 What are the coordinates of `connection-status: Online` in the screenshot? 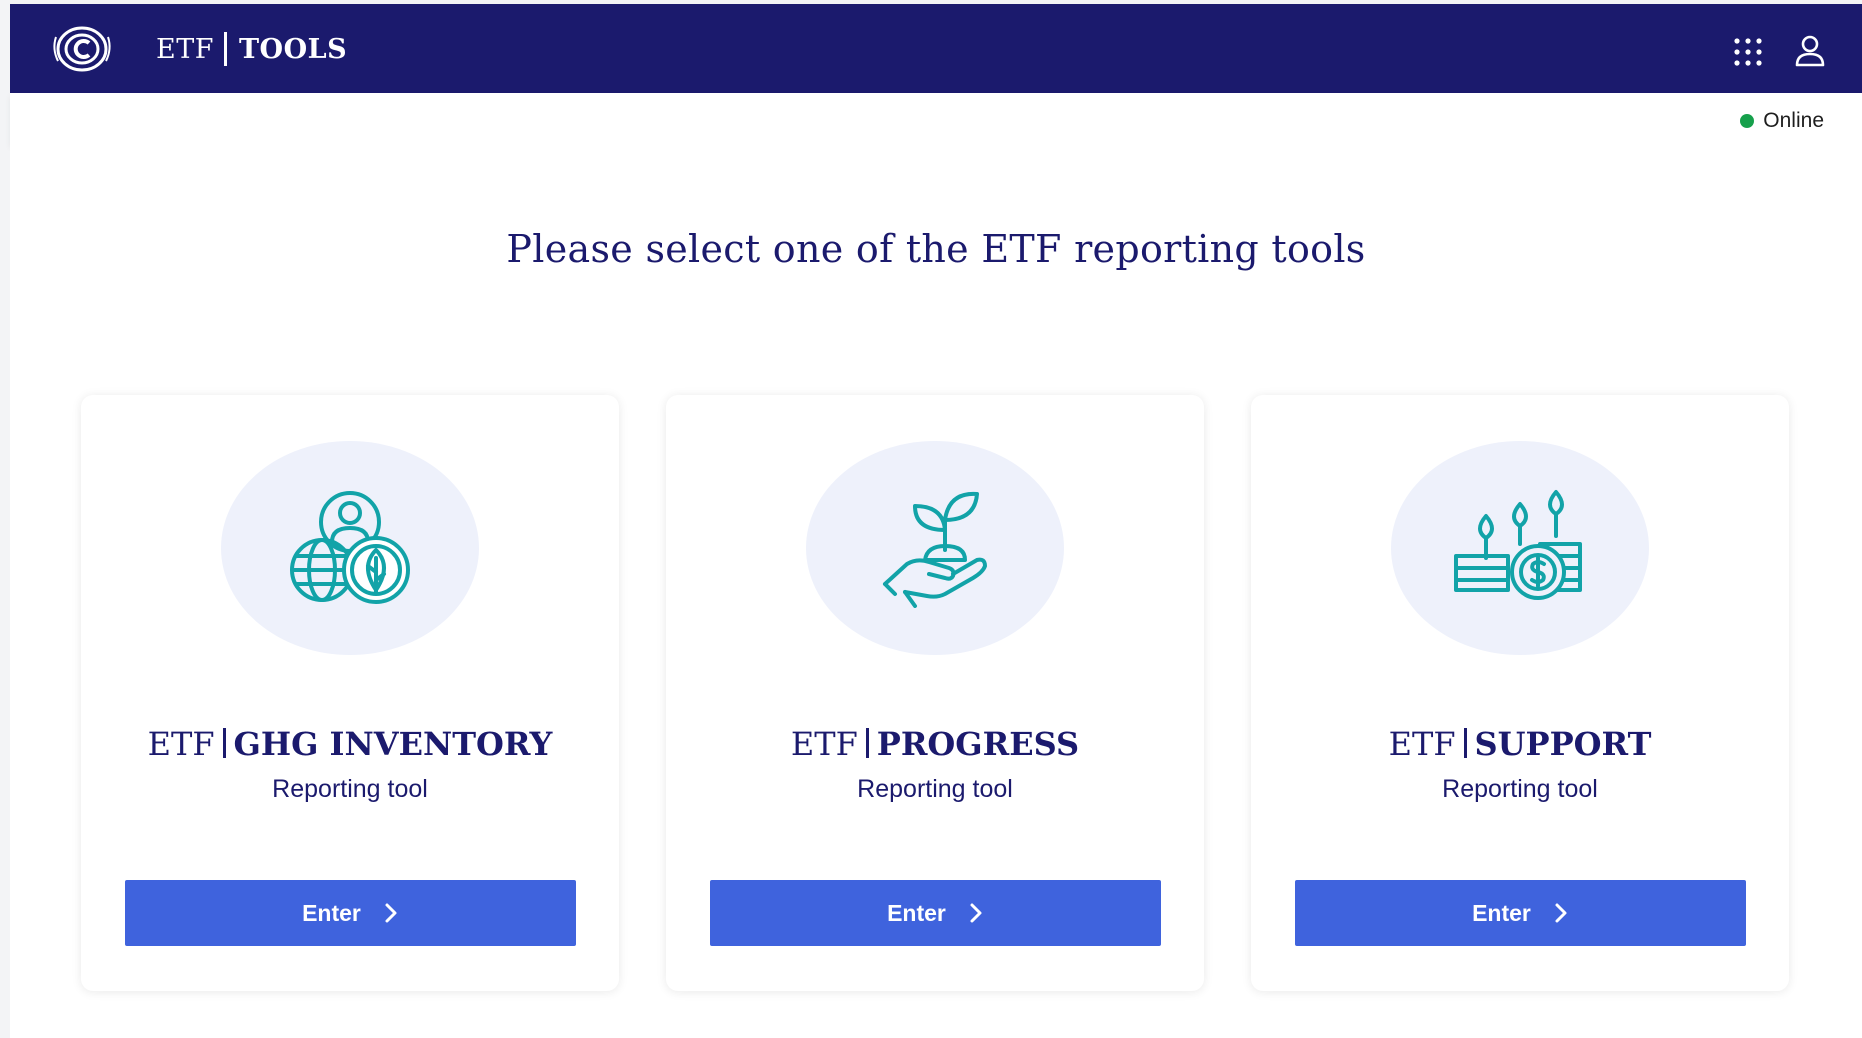 It's located at (1782, 121).